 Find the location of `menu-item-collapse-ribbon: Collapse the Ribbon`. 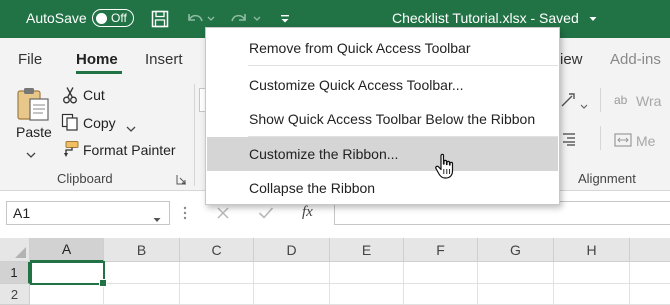

menu-item-collapse-ribbon: Collapse the Ribbon is located at coordinates (382, 188).